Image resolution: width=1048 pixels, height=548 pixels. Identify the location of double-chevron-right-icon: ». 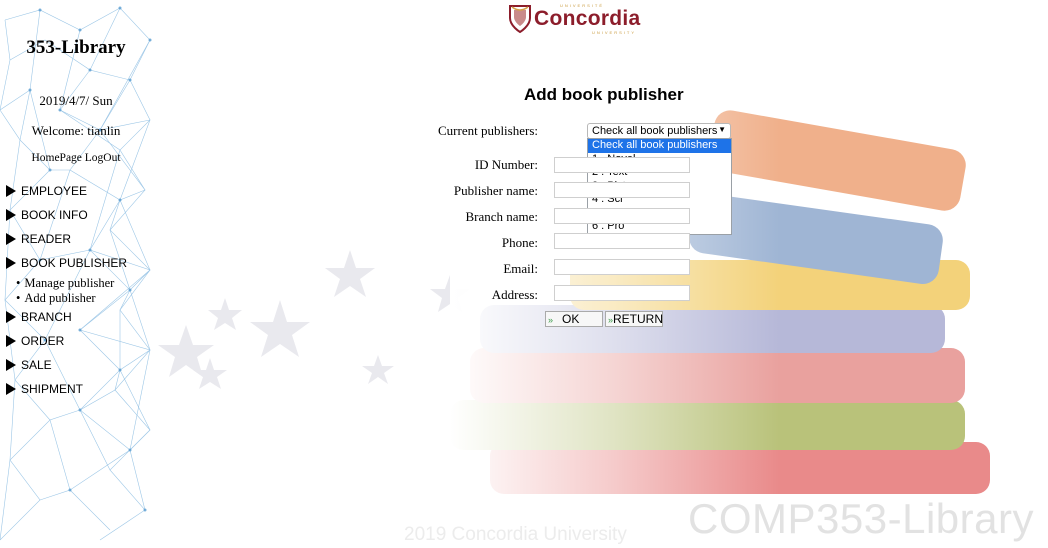
(551, 320).